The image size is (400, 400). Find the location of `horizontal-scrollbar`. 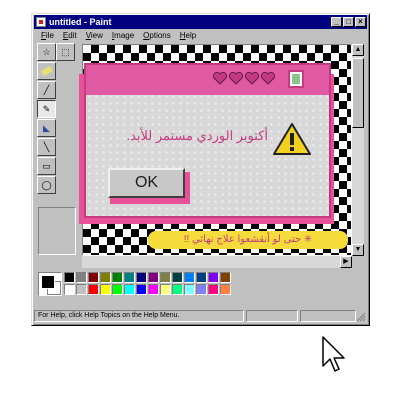

horizontal-scrollbar is located at coordinates (217, 262).